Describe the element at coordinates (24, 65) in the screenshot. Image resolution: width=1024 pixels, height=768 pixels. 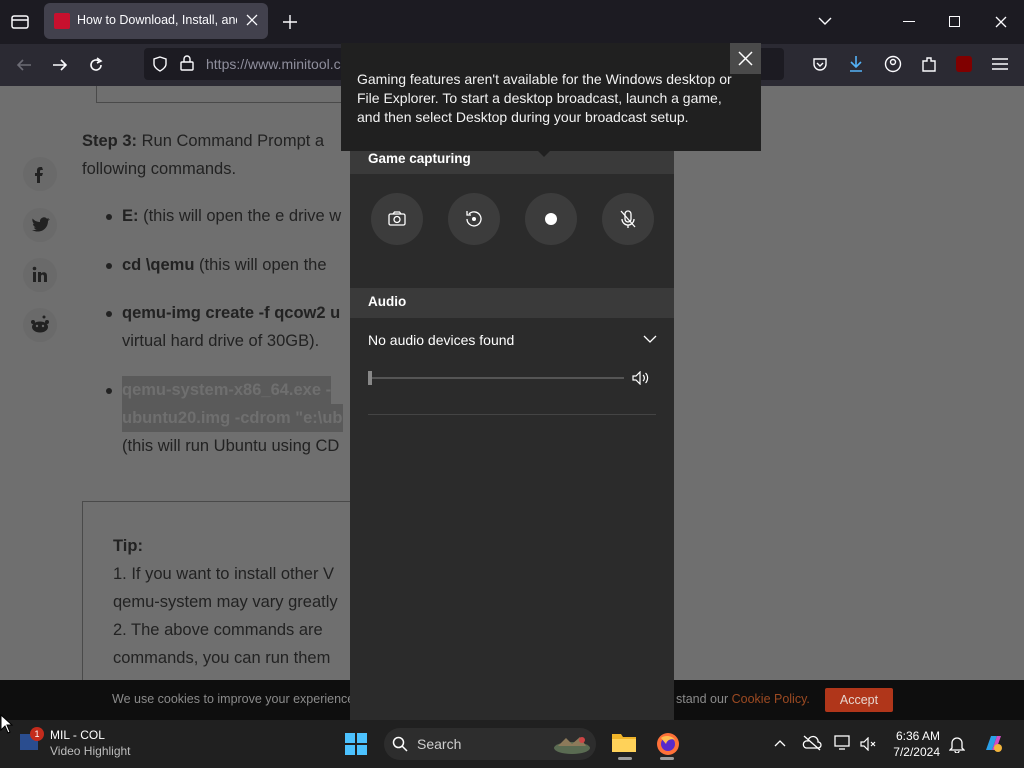
I see `back-arrow-icon` at that location.